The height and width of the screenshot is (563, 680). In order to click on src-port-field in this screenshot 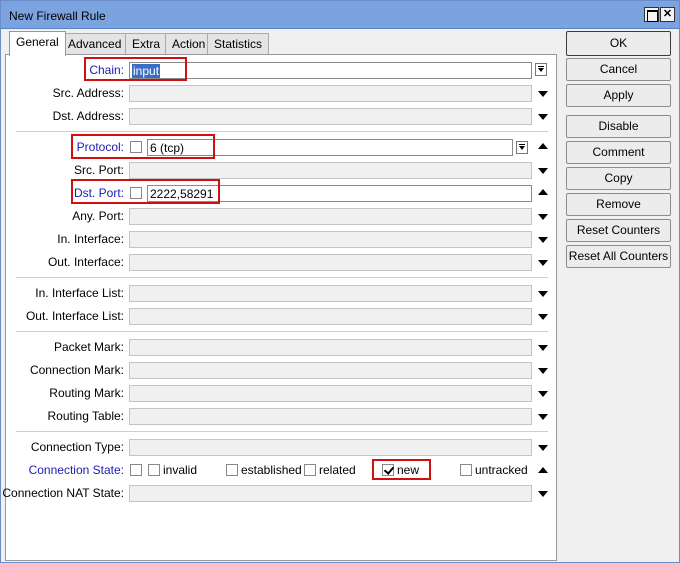, I will do `click(330, 170)`.